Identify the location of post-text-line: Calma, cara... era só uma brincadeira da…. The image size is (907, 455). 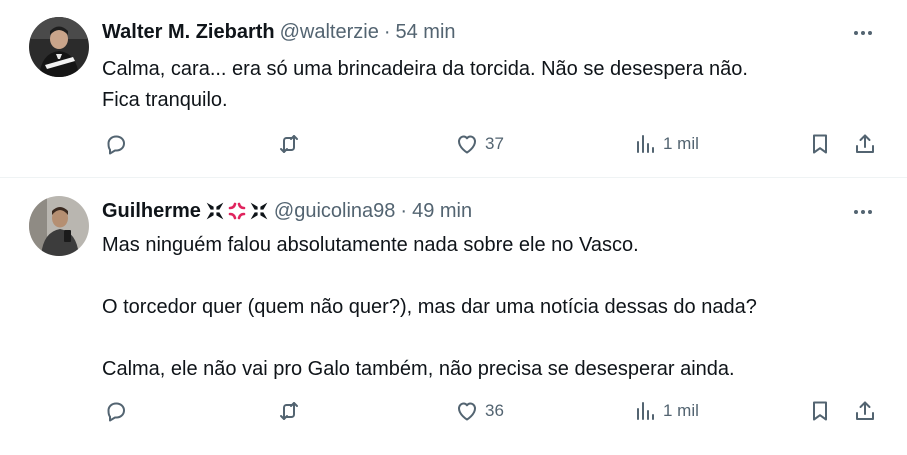
(425, 69).